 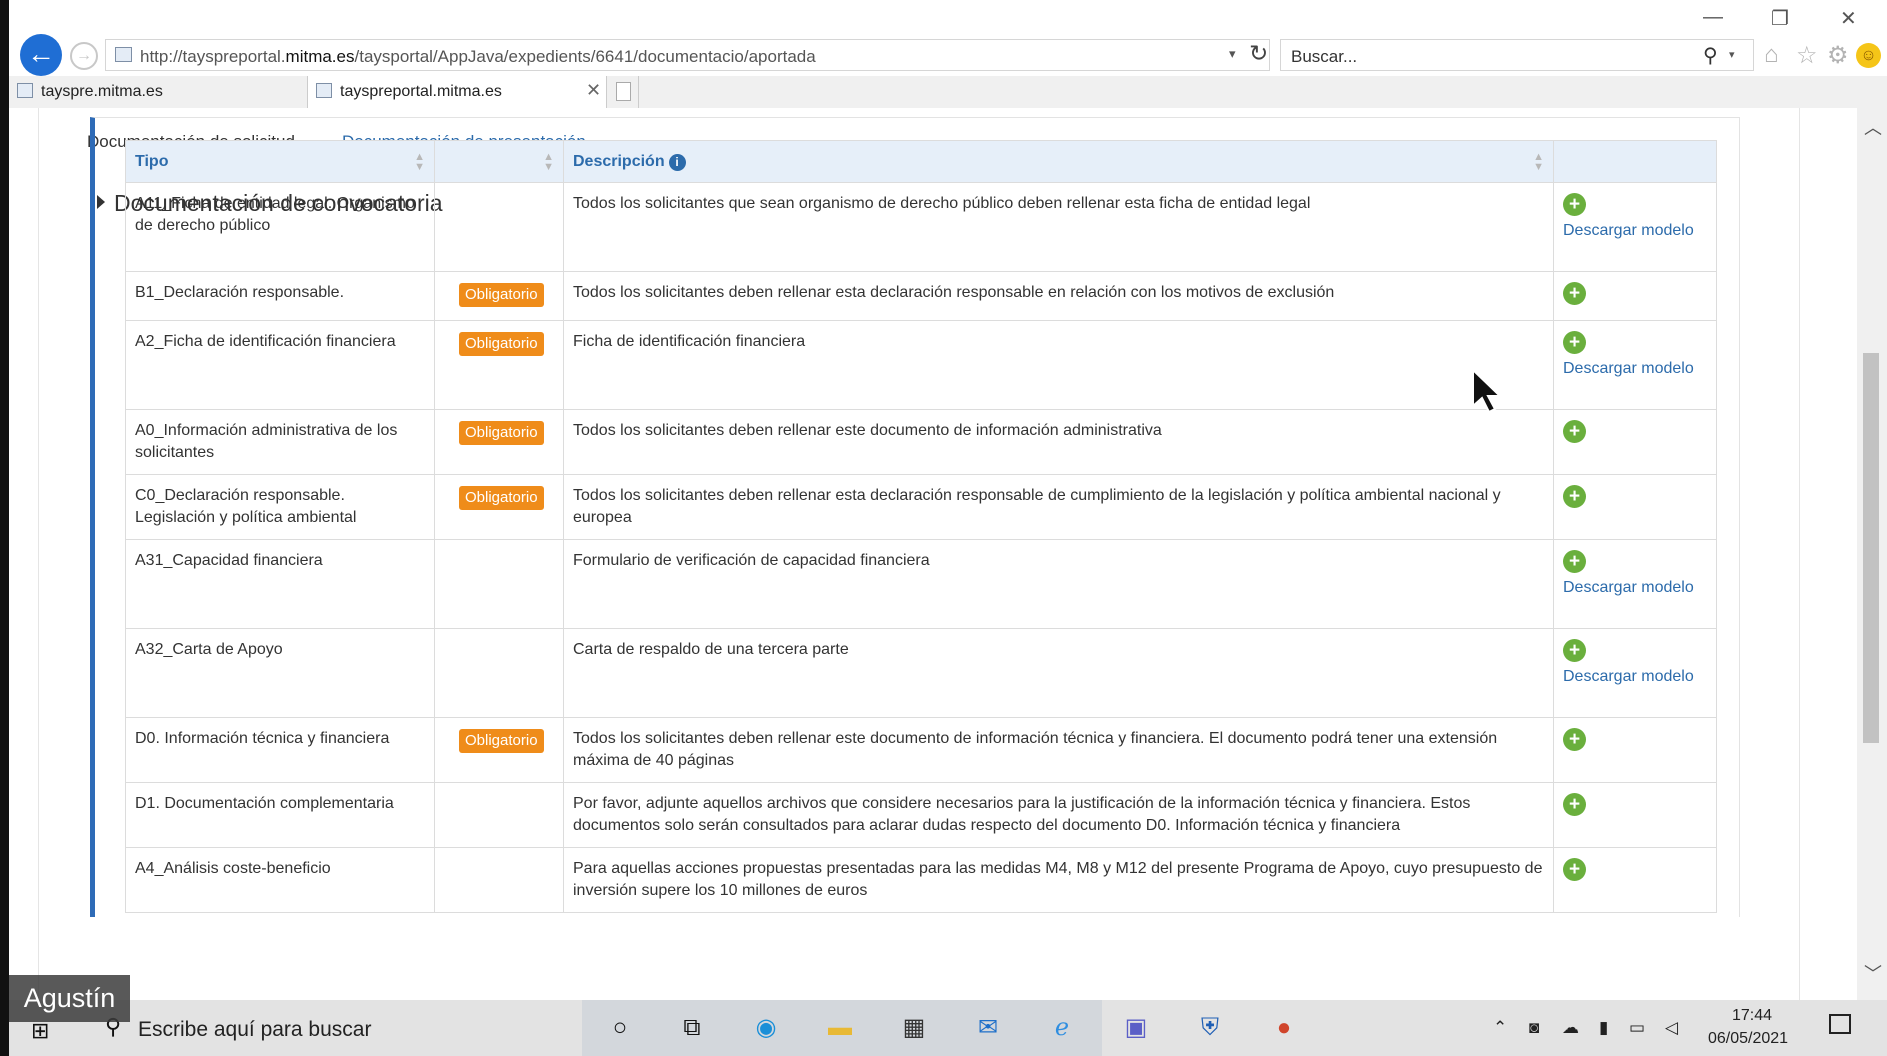 What do you see at coordinates (280, 584) in the screenshot?
I see `cell-tipo: A31_Capacidad financiera` at bounding box center [280, 584].